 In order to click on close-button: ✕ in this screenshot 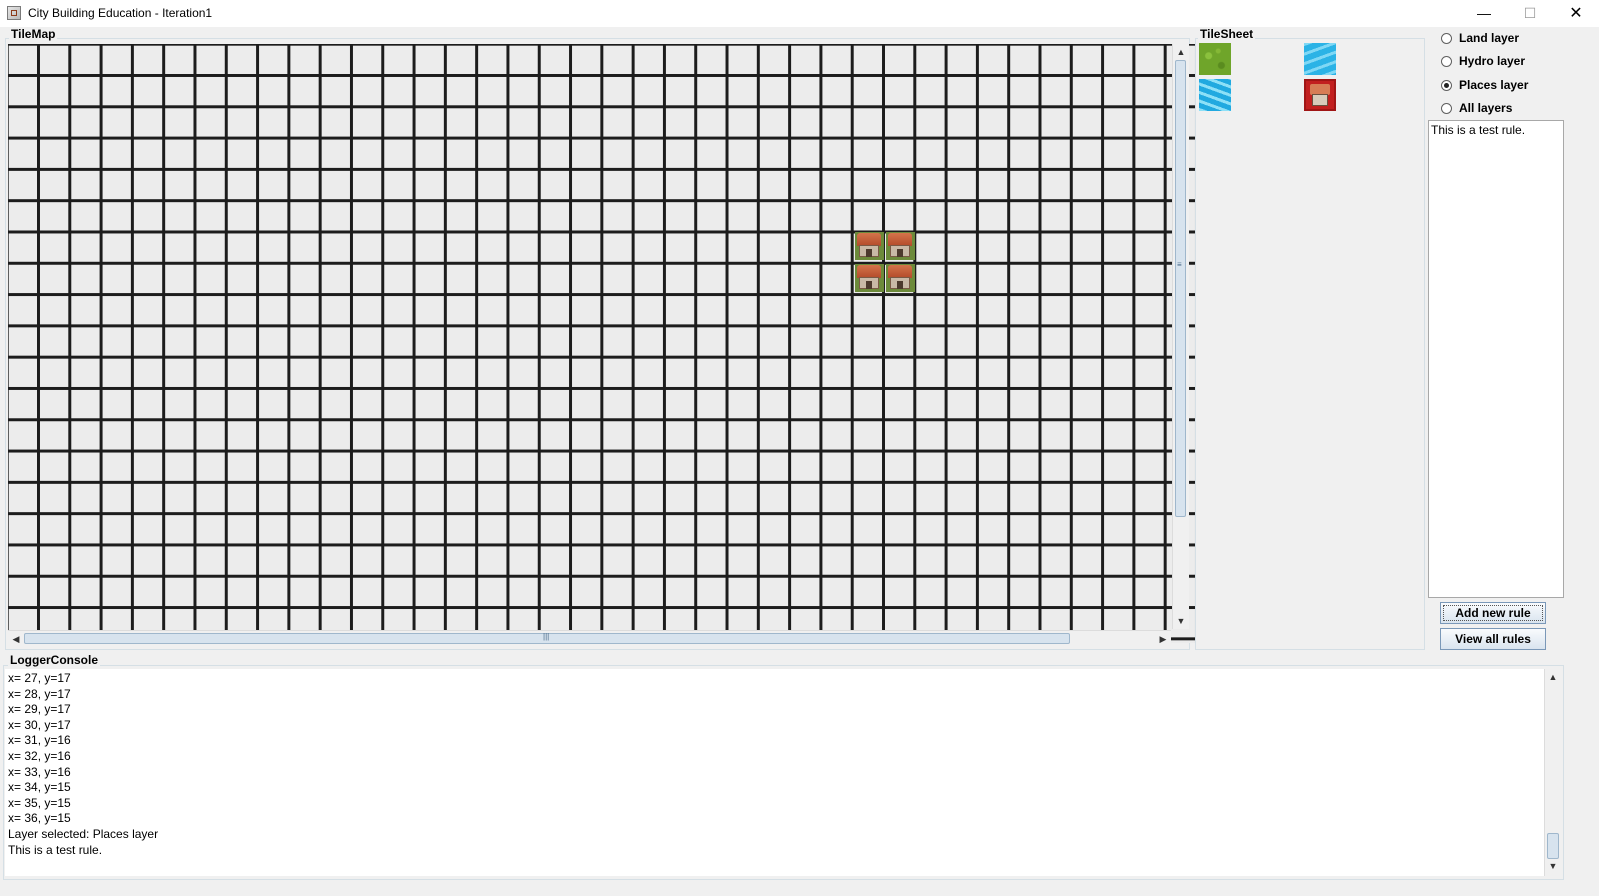, I will do `click(1576, 13)`.